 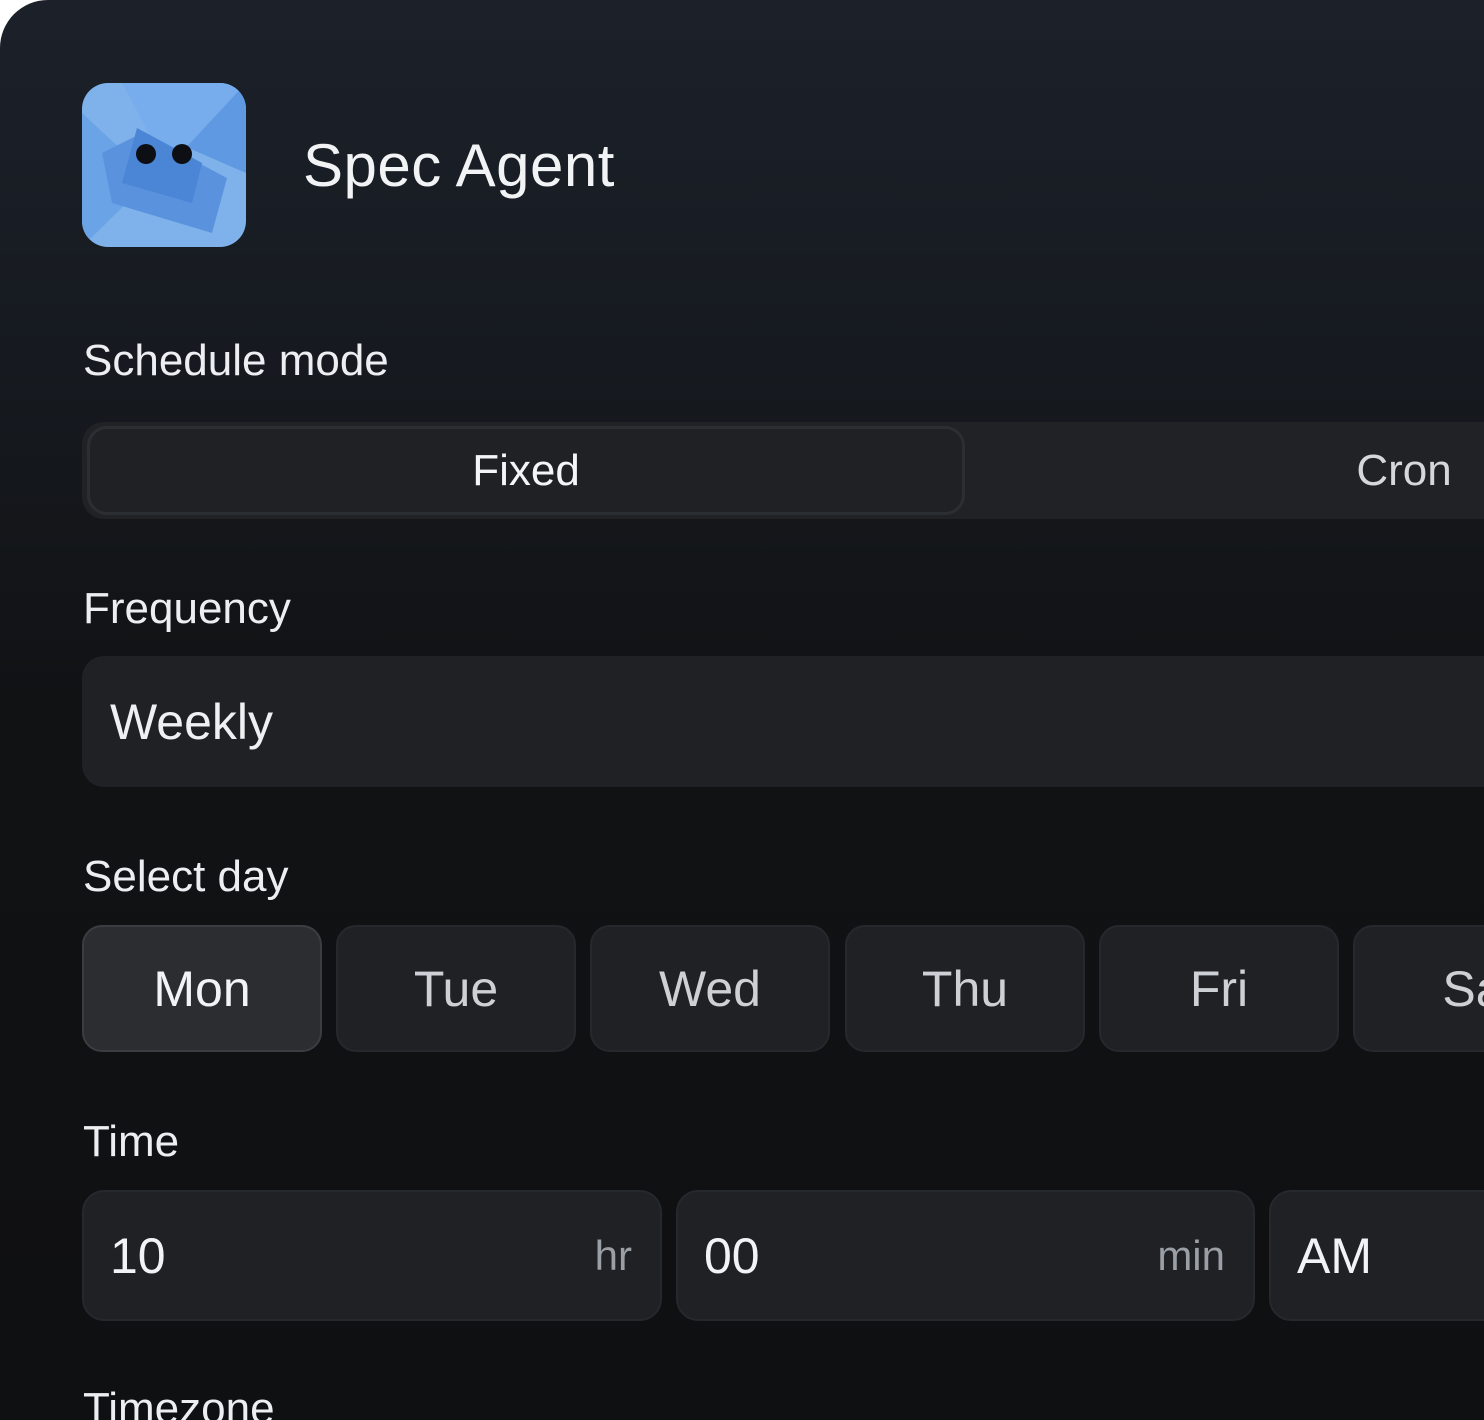 I want to click on minute-input: 00 min, so click(x=965, y=1255).